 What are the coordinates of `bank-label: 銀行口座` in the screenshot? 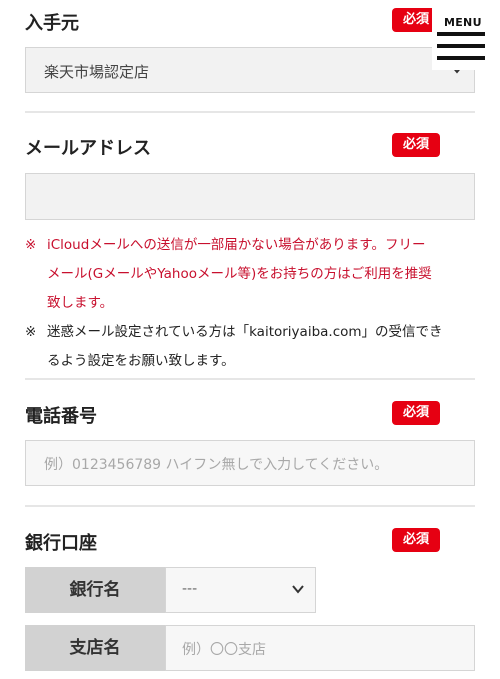 It's located at (61, 543).